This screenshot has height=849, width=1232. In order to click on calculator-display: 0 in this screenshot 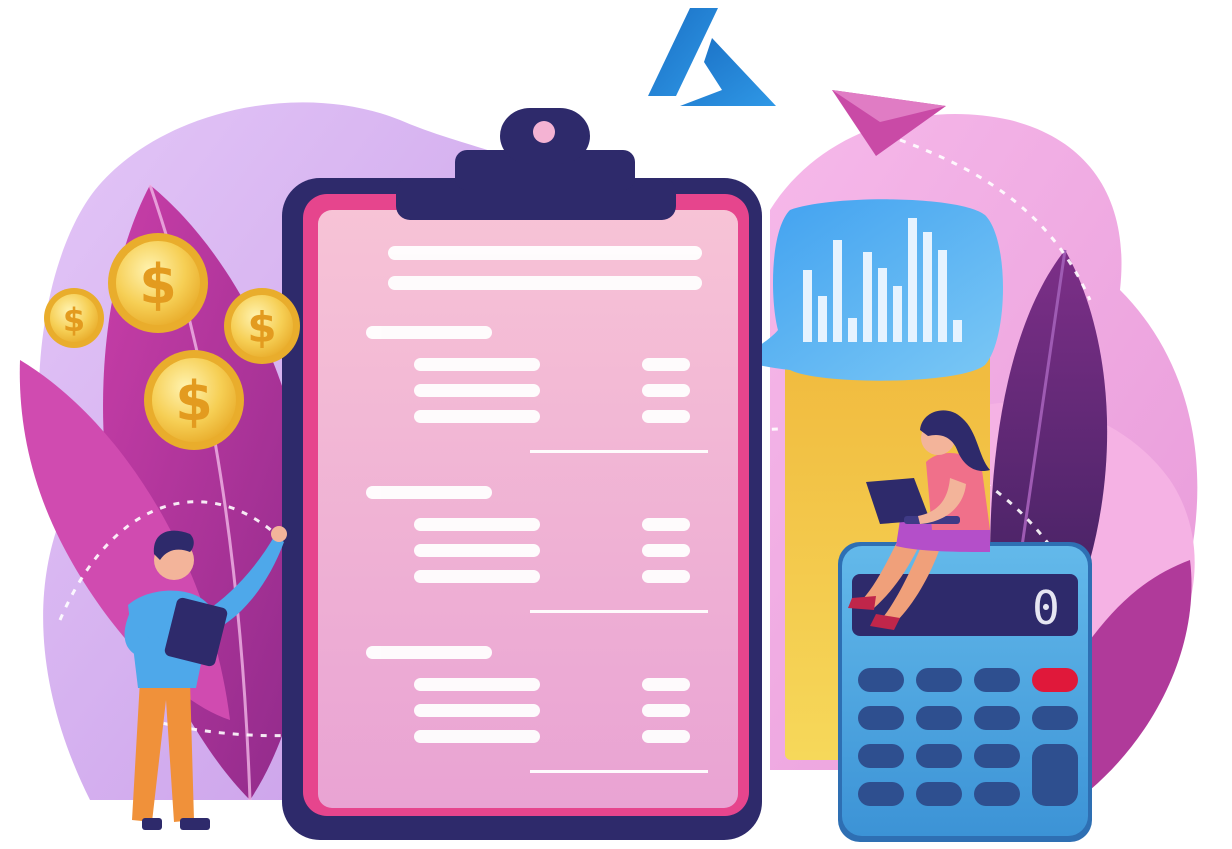, I will do `click(1046, 608)`.